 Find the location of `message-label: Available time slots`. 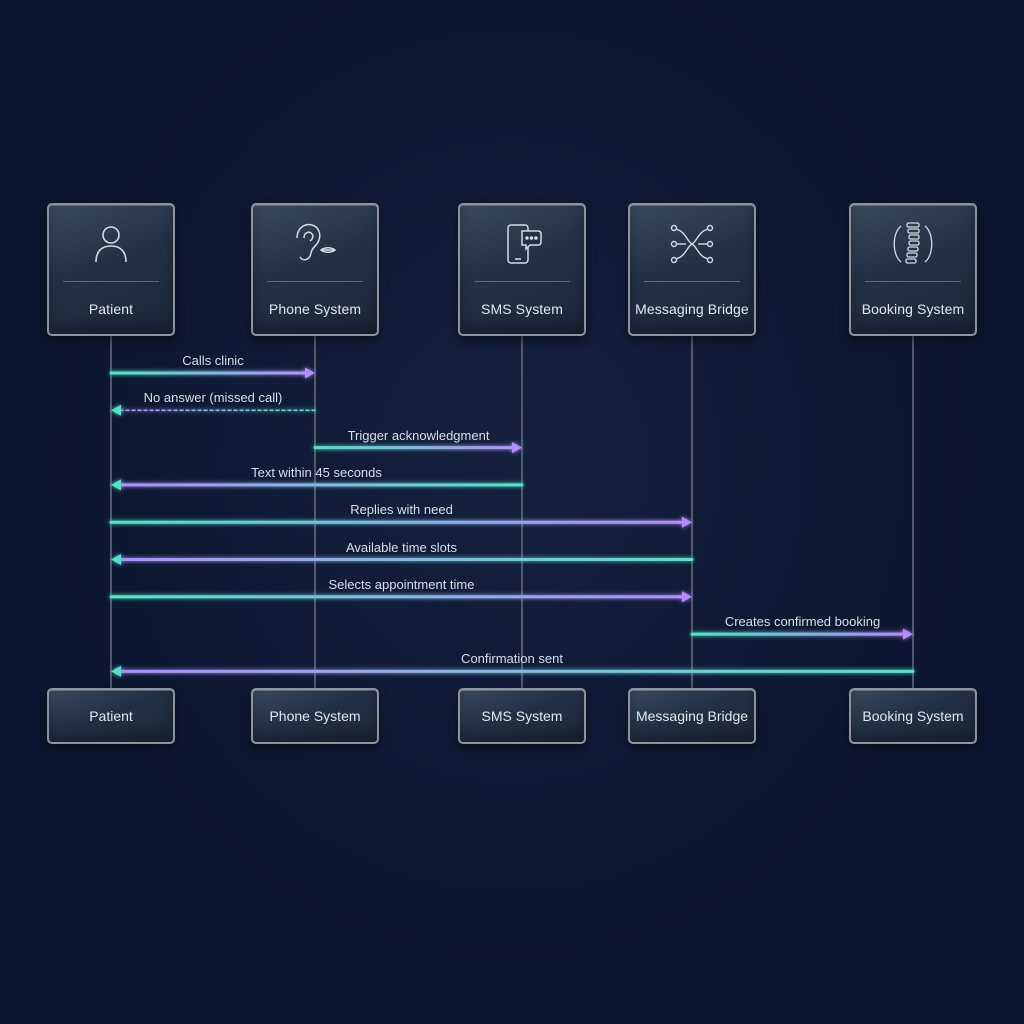

message-label: Available time slots is located at coordinates (401, 547).